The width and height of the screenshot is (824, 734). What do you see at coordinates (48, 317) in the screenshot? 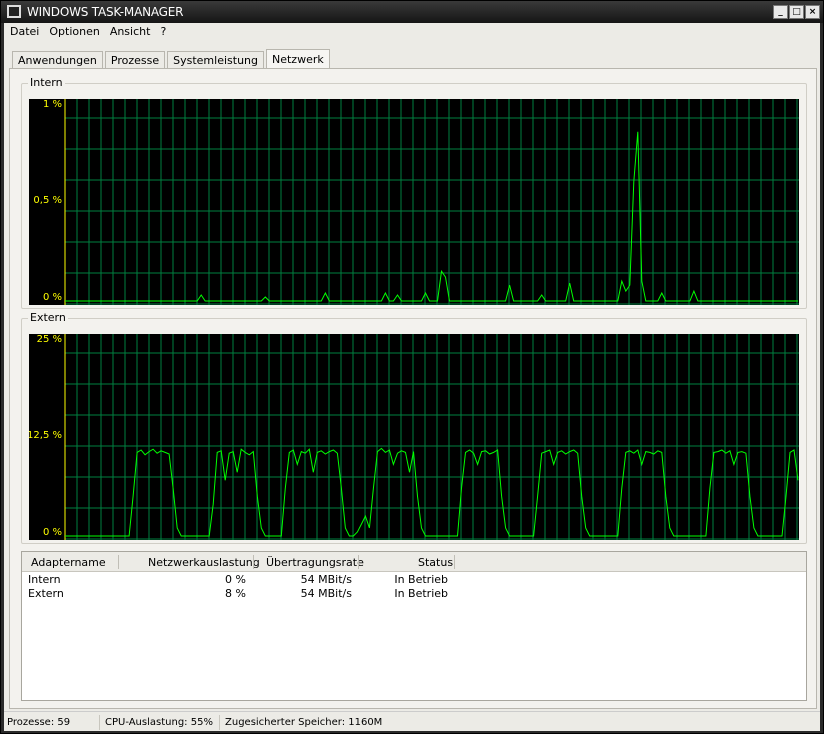
I see `extern-label: Extern` at bounding box center [48, 317].